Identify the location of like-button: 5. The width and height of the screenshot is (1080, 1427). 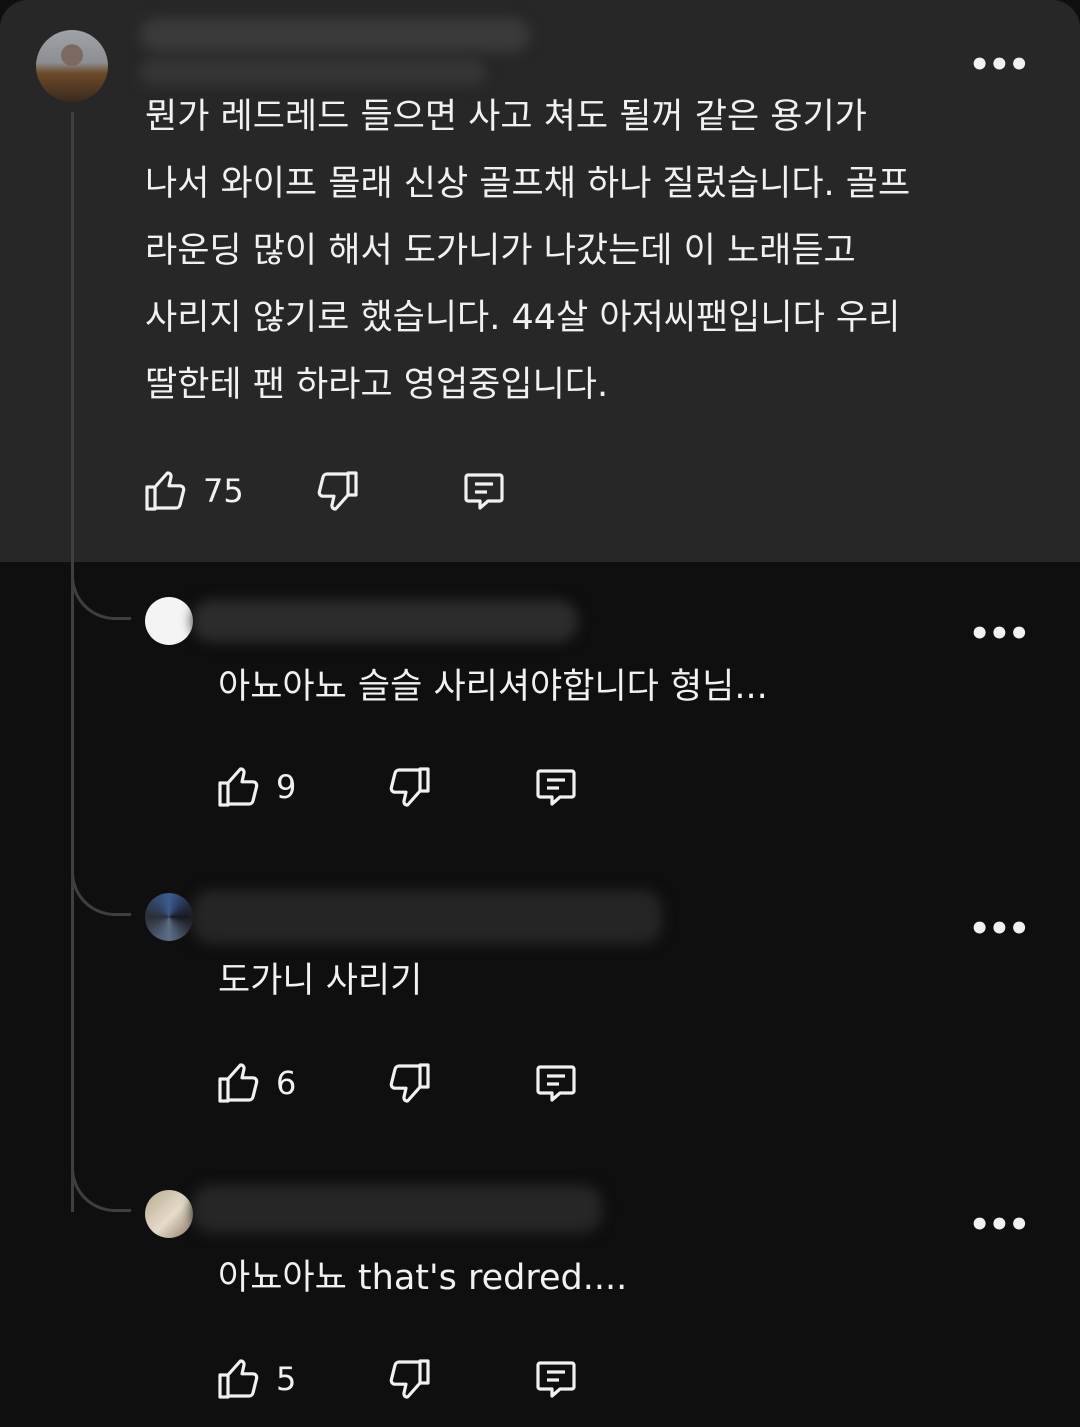
(256, 1379).